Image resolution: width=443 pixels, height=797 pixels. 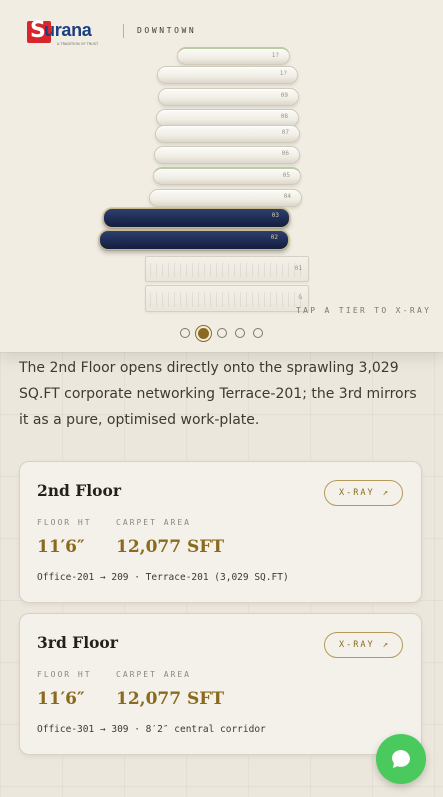 I want to click on tier-number: 06, so click(x=285, y=153).